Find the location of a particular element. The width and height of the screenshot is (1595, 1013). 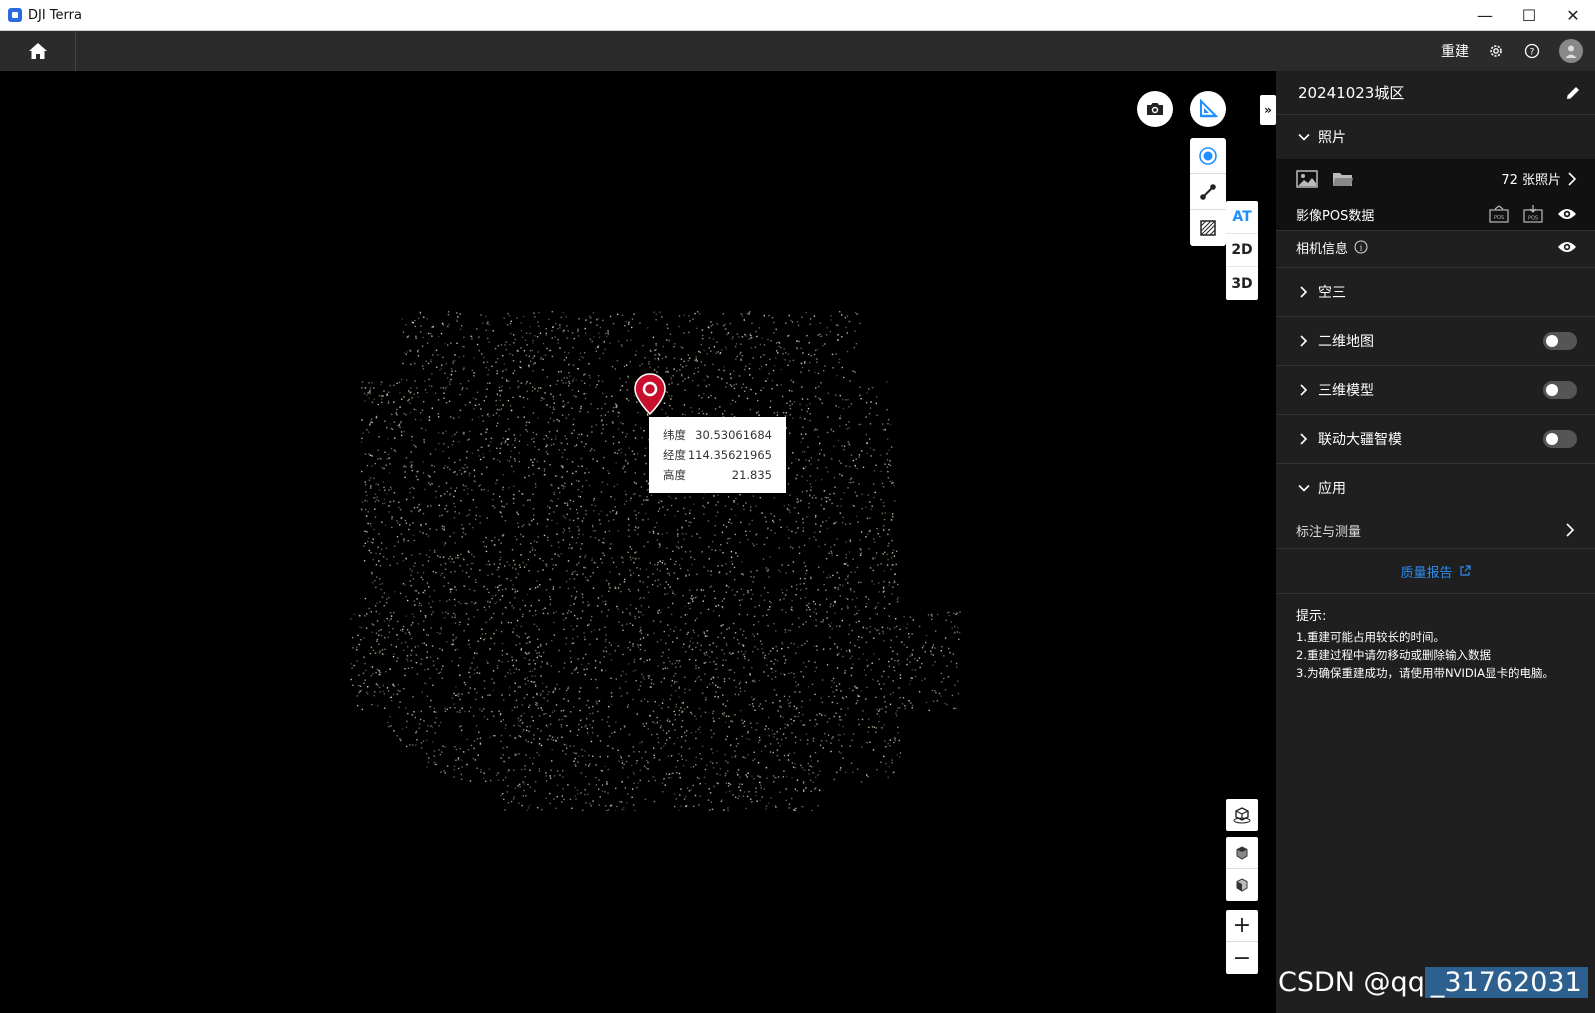

target-point-icon is located at coordinates (1208, 155).